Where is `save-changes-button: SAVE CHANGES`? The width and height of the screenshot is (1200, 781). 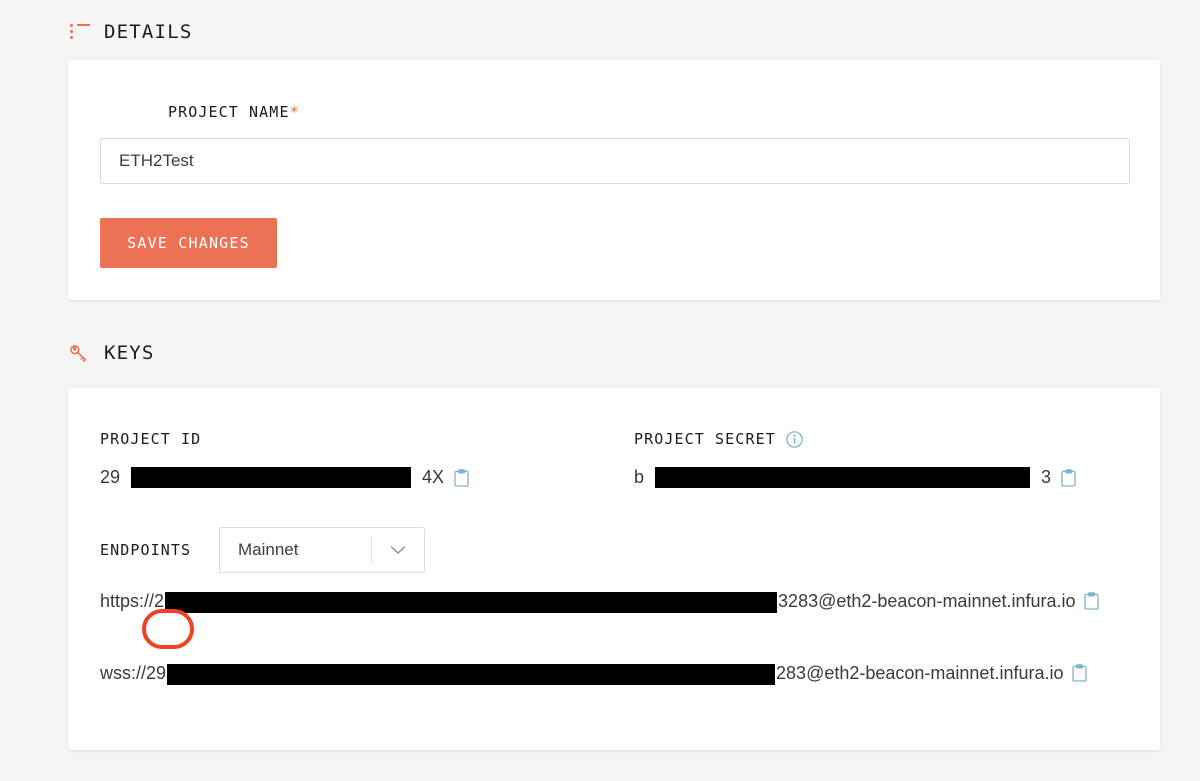
save-changes-button: SAVE CHANGES is located at coordinates (188, 243).